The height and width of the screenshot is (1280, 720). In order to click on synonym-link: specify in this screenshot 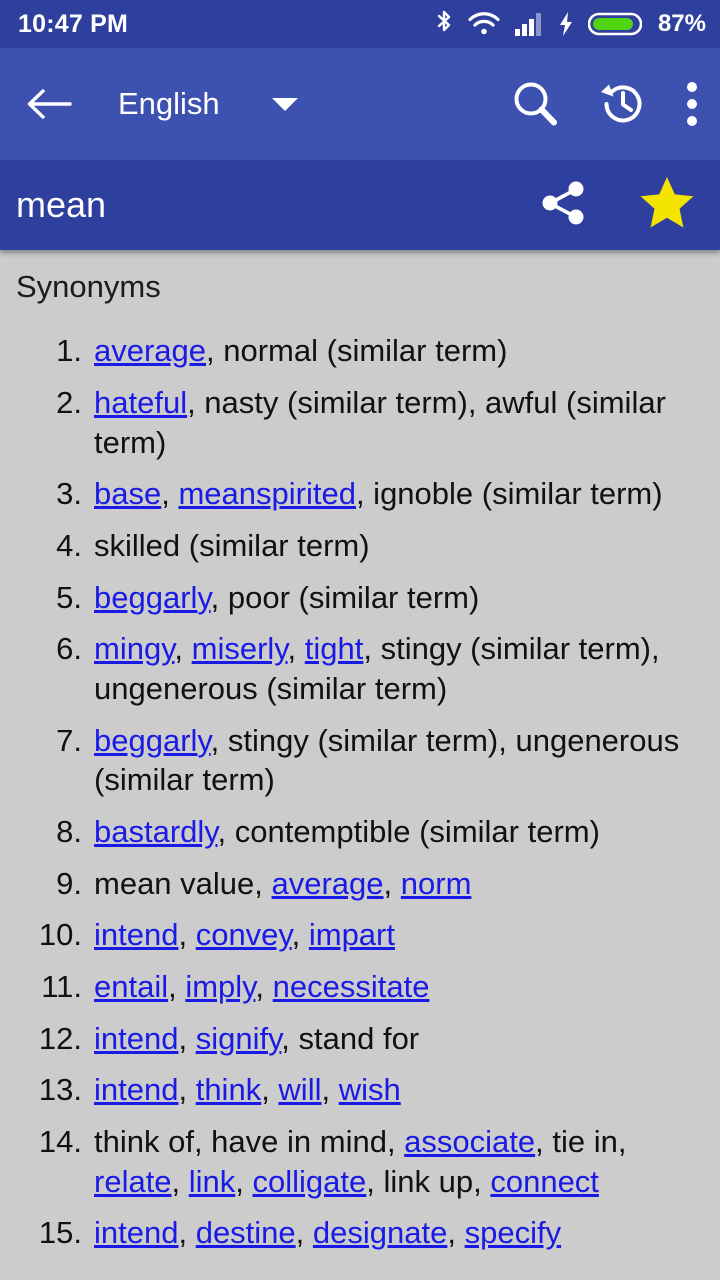, I will do `click(513, 1232)`.